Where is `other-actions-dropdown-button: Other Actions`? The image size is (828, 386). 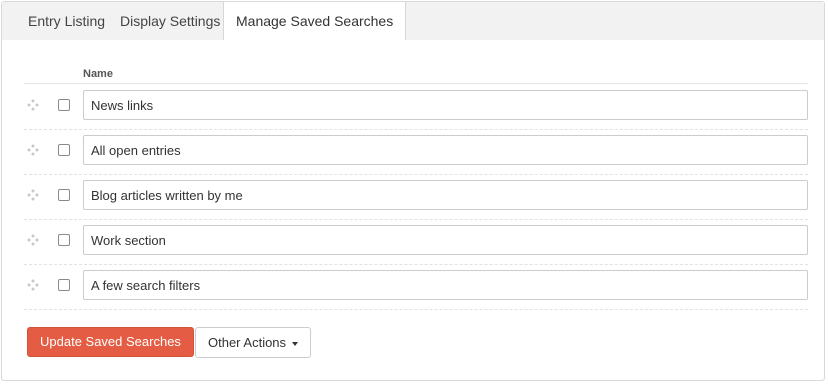
other-actions-dropdown-button: Other Actions is located at coordinates (253, 342).